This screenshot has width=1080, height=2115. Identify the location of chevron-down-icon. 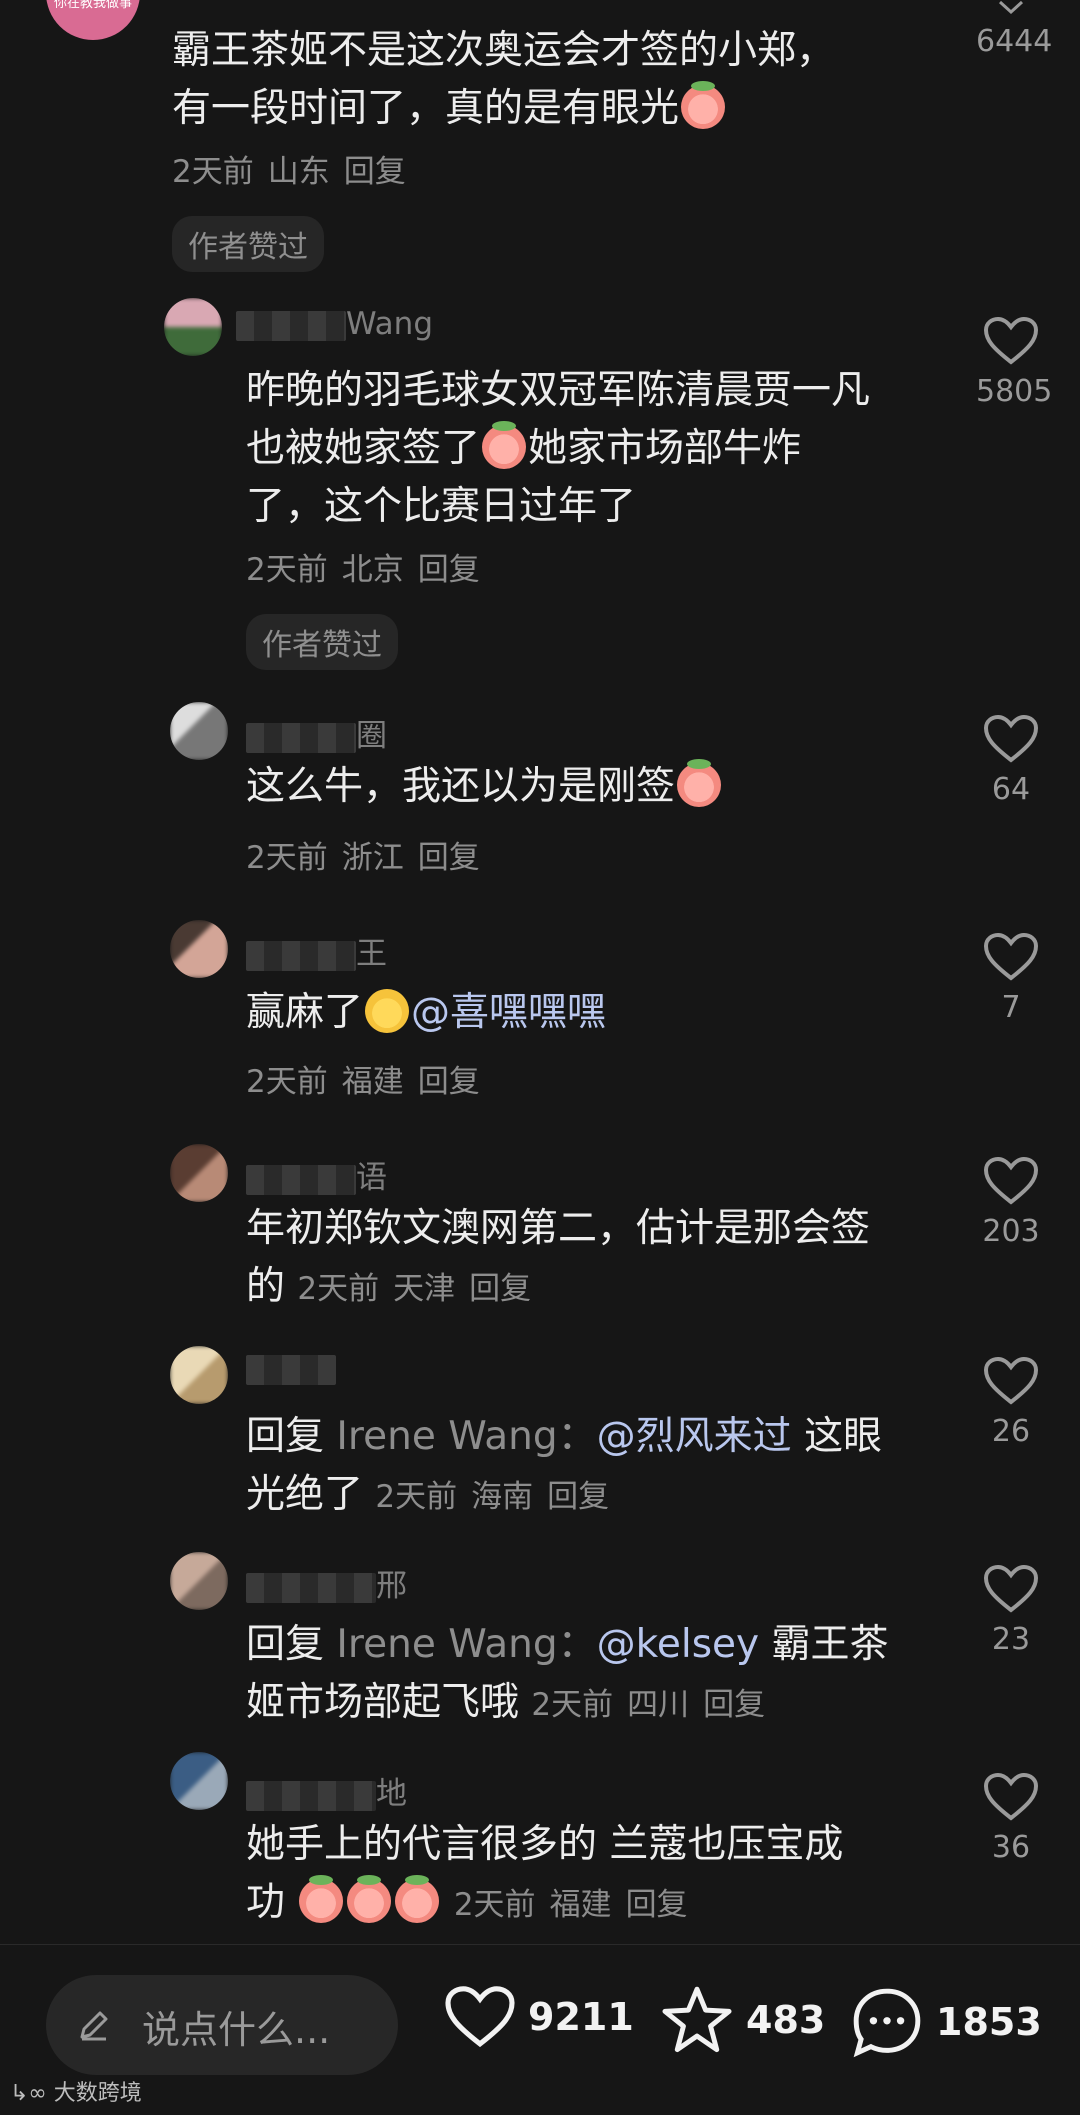
(1011, 7).